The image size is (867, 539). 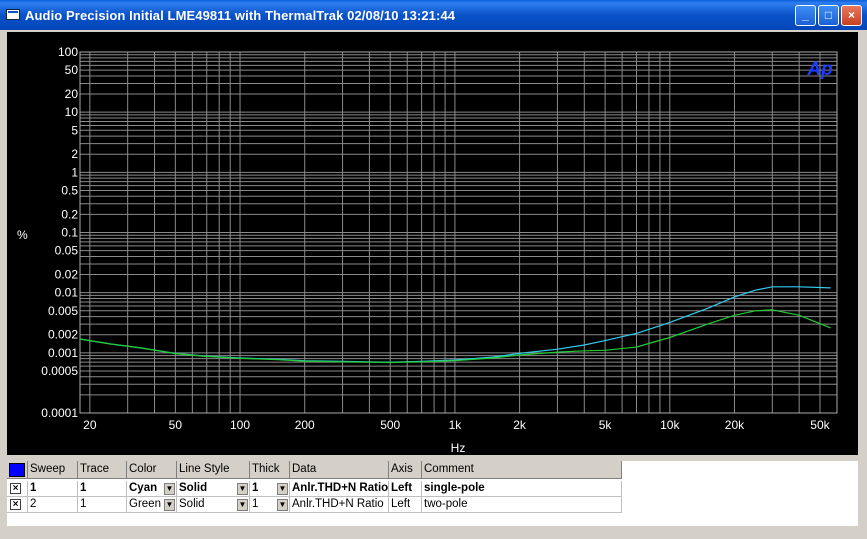 I want to click on x-tick-label: 5k, so click(x=606, y=425).